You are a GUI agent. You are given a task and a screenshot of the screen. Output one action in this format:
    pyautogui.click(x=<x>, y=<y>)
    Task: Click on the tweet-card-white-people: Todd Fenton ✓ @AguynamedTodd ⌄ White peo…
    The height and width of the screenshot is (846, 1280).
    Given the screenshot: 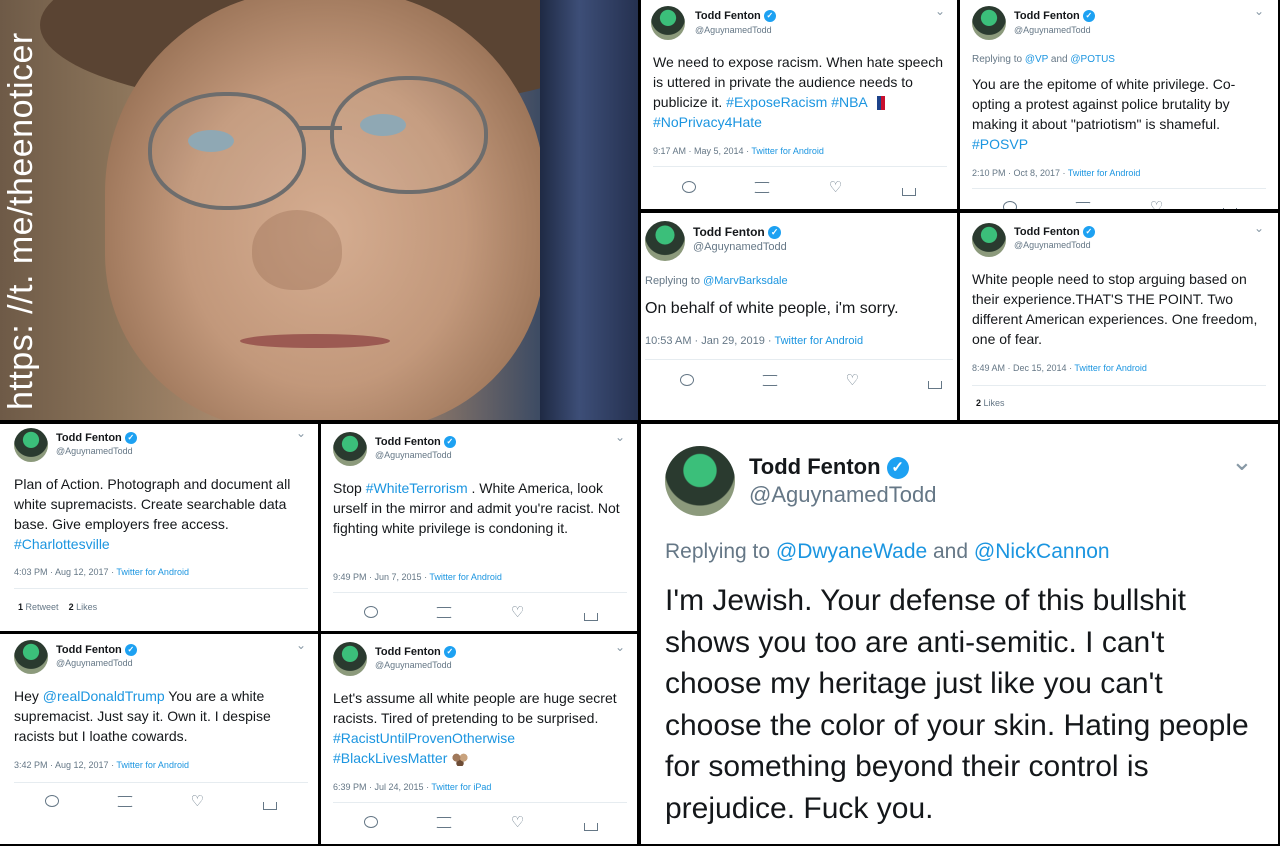 What is the action you would take?
    pyautogui.click(x=1119, y=316)
    